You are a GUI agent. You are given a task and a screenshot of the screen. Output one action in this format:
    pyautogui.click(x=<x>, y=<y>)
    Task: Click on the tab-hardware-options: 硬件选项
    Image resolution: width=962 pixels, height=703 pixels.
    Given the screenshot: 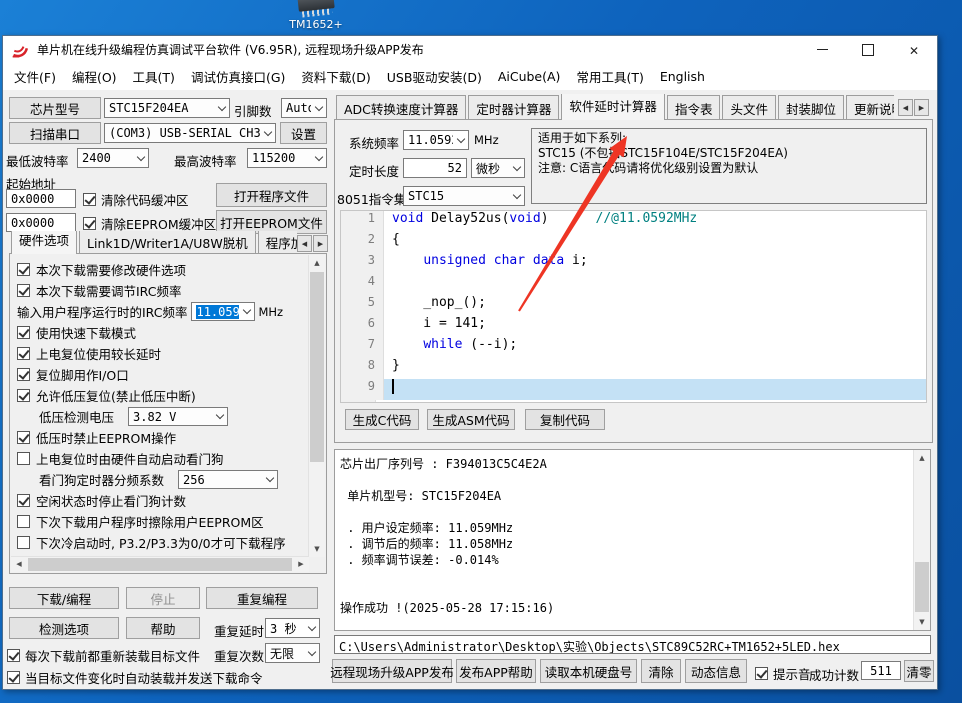 What is the action you would take?
    pyautogui.click(x=44, y=242)
    